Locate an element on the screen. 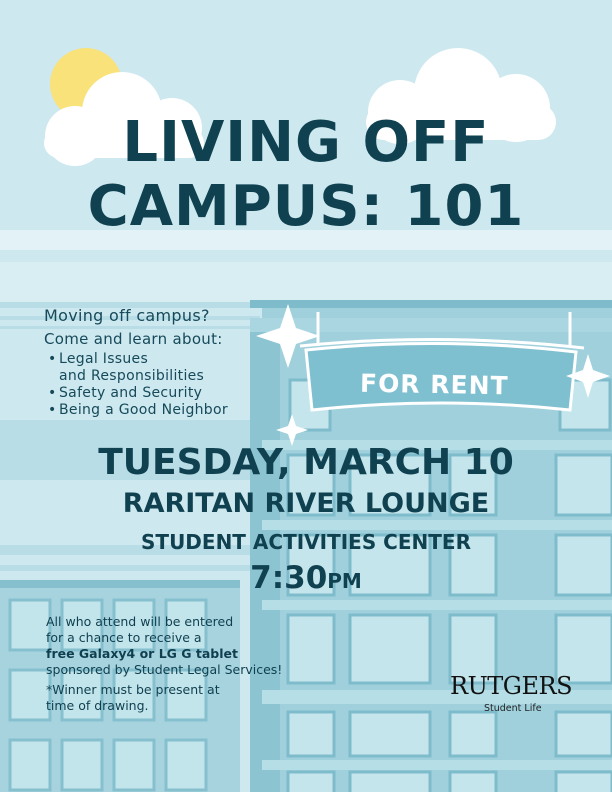 The width and height of the screenshot is (612, 792). logo-subtitle: Student Life is located at coordinates (513, 708).